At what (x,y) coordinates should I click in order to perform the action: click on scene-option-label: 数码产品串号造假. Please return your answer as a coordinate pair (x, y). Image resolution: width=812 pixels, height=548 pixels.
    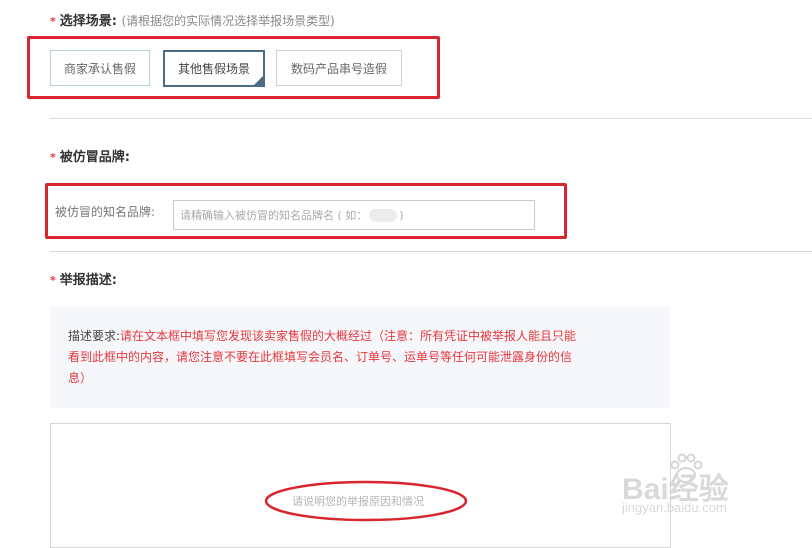
    Looking at the image, I should click on (338, 68).